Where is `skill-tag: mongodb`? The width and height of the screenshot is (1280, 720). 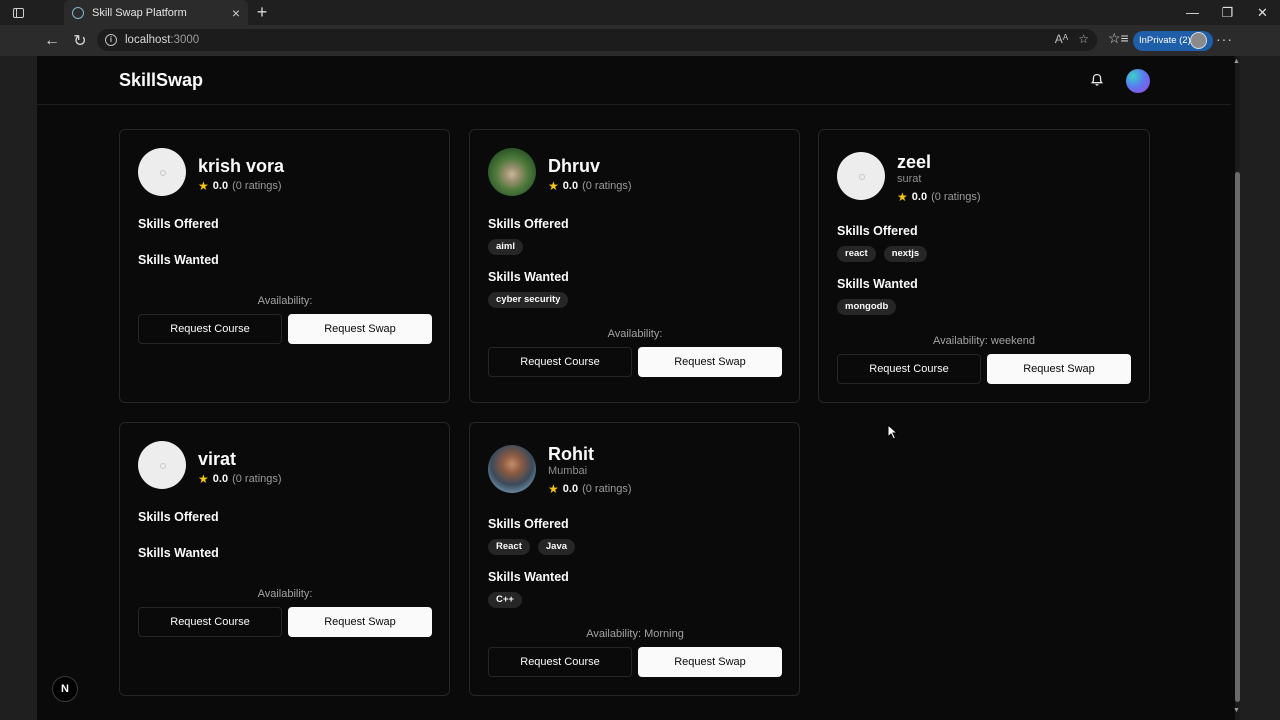 skill-tag: mongodb is located at coordinates (867, 307).